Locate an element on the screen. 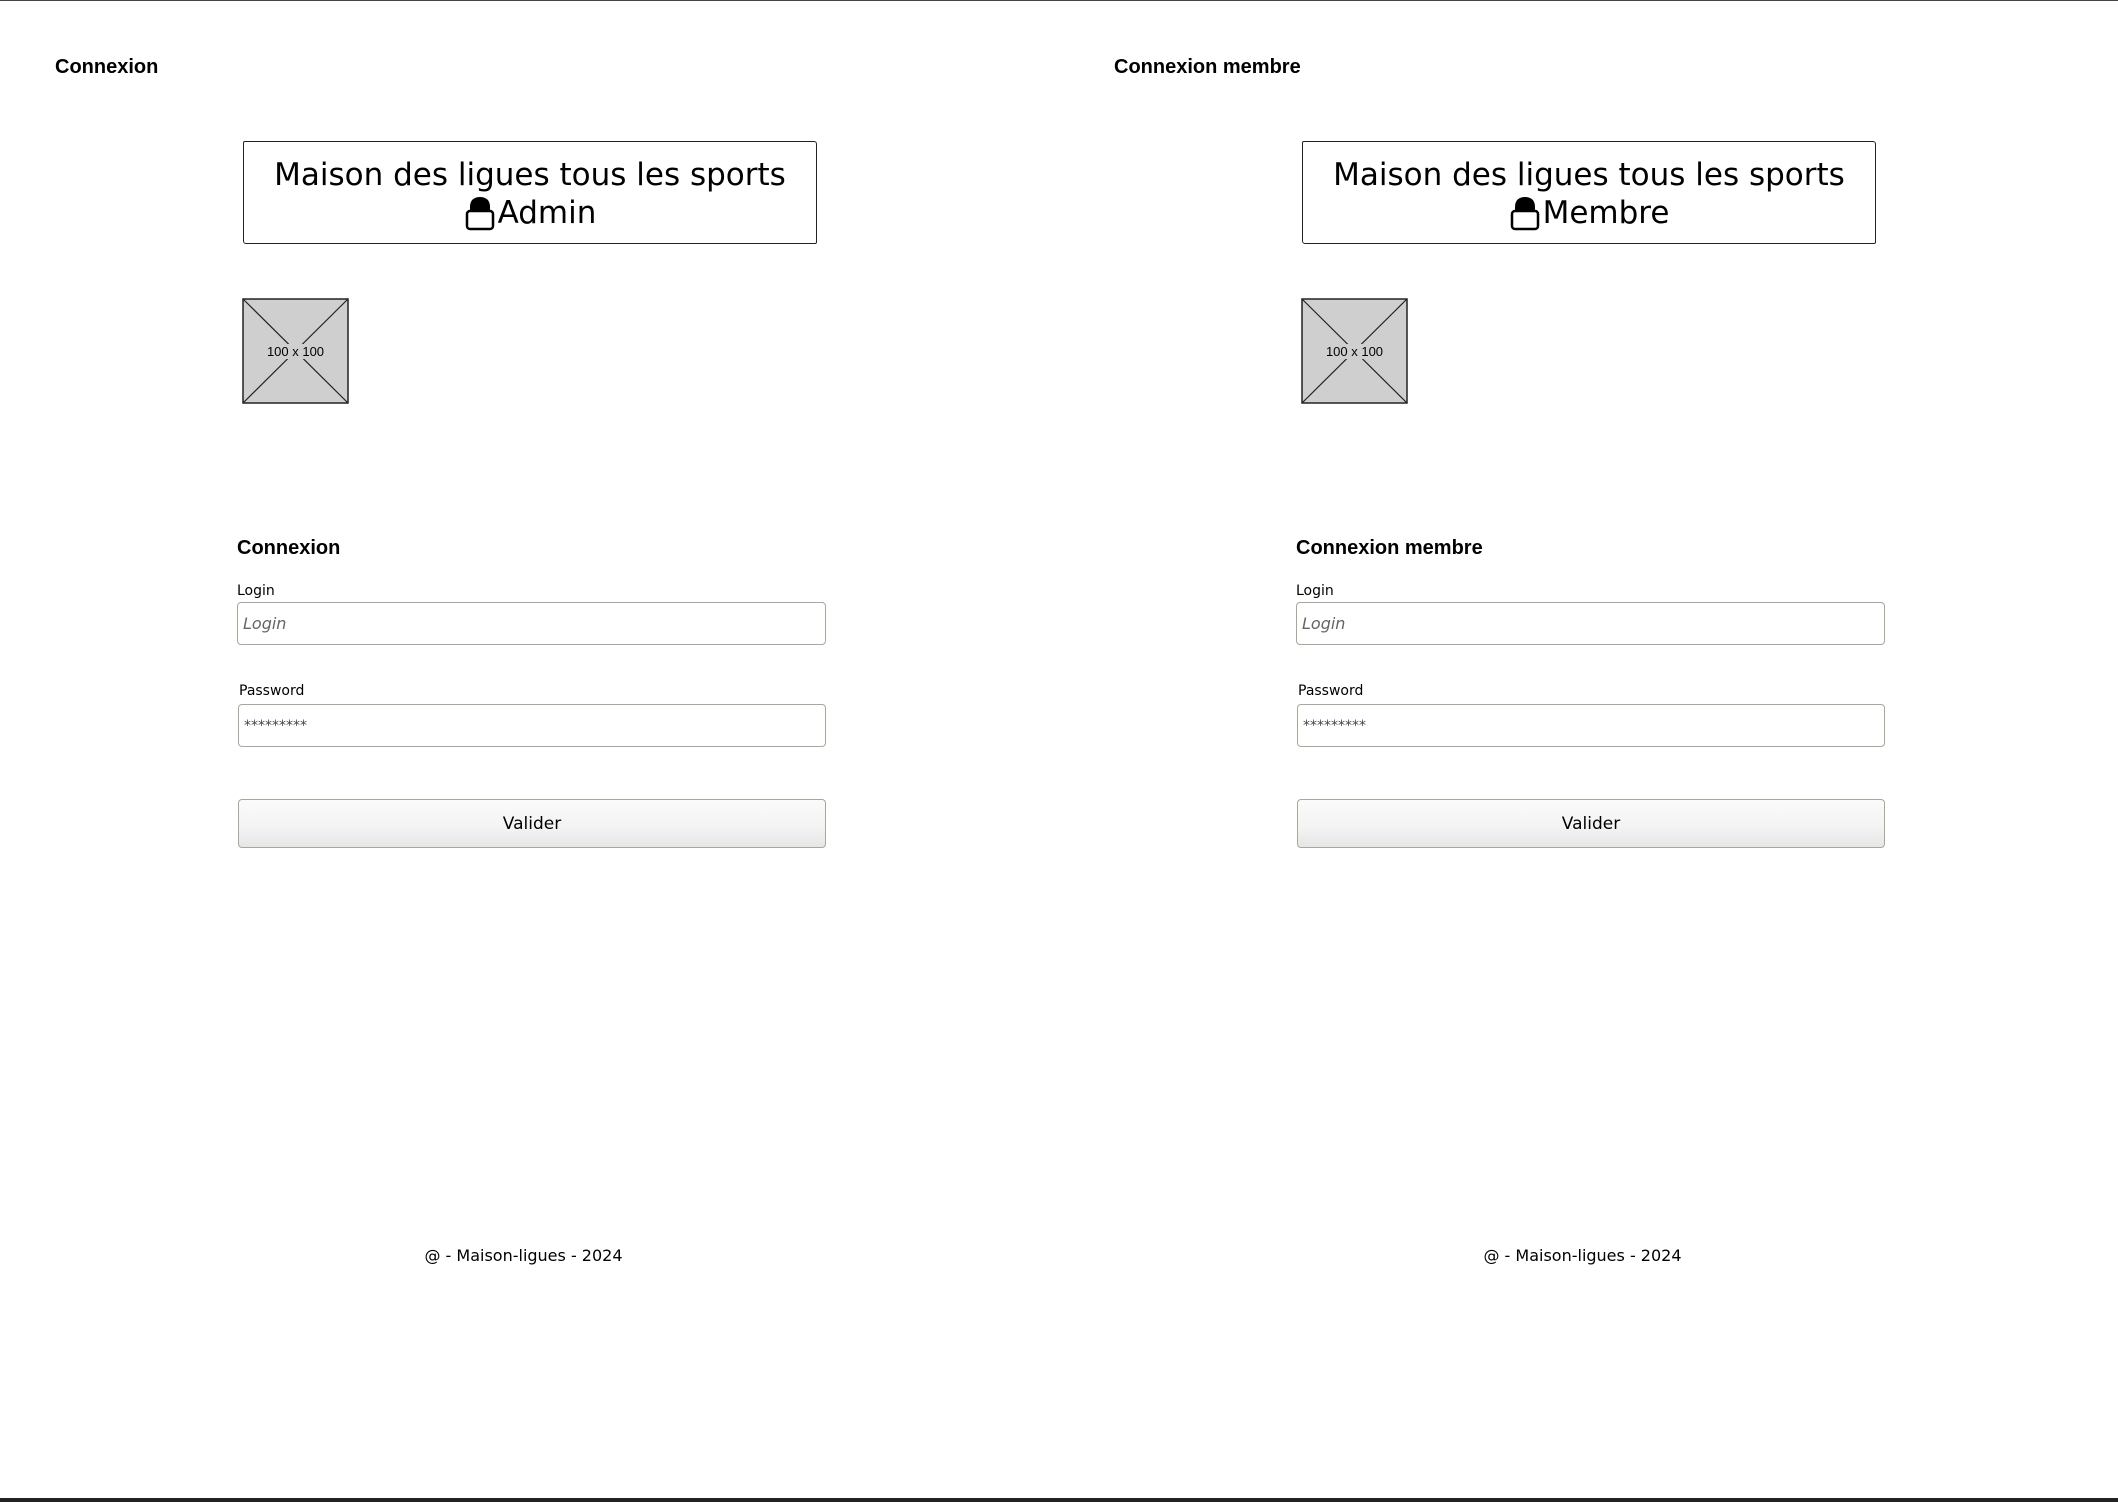 This screenshot has width=2118, height=1502. form-title: Connexion is located at coordinates (289, 548).